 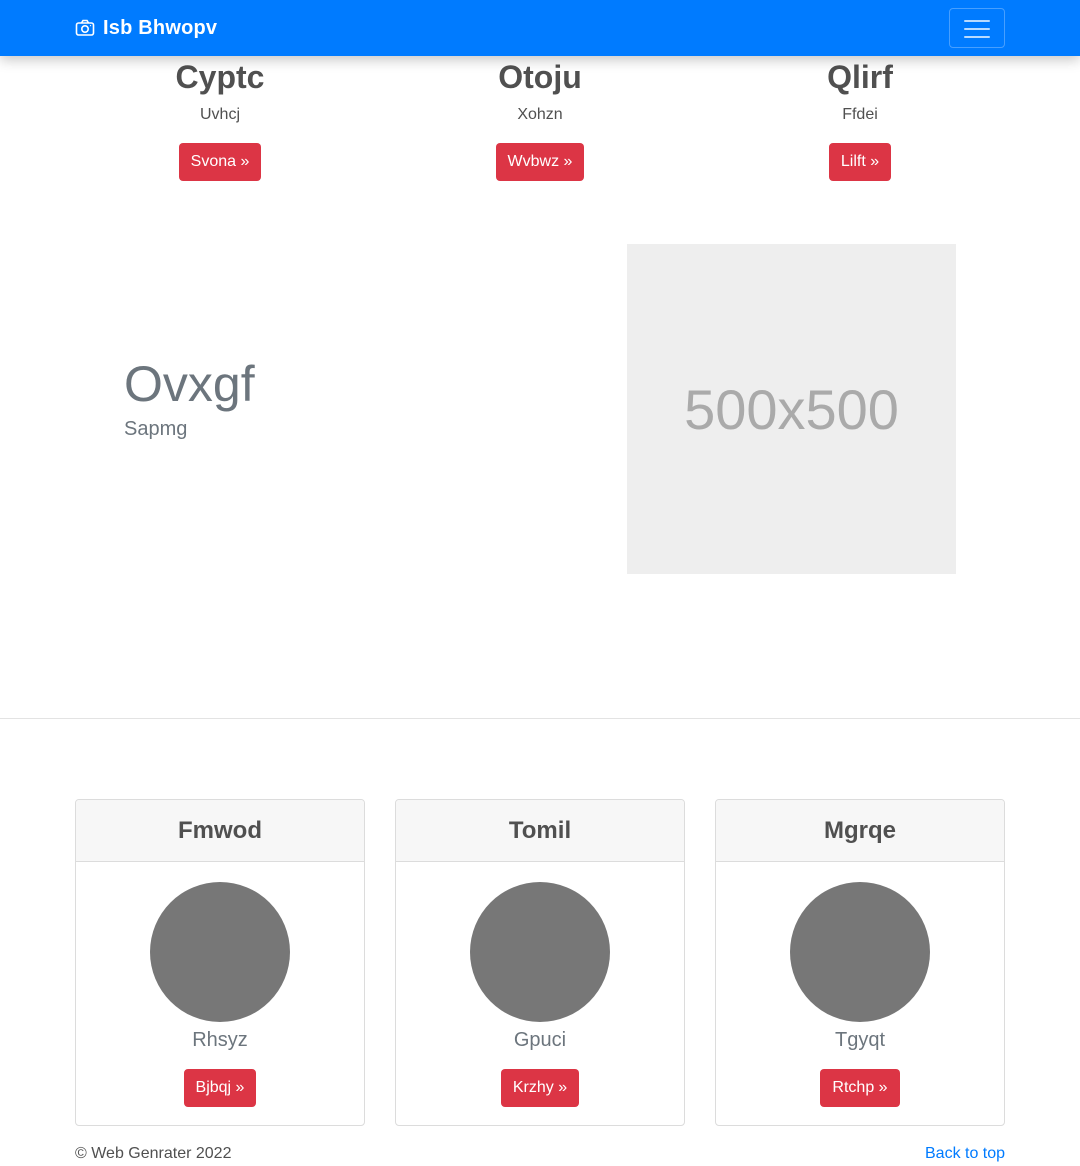 What do you see at coordinates (860, 1088) in the screenshot?
I see `card-button: Rtchp »` at bounding box center [860, 1088].